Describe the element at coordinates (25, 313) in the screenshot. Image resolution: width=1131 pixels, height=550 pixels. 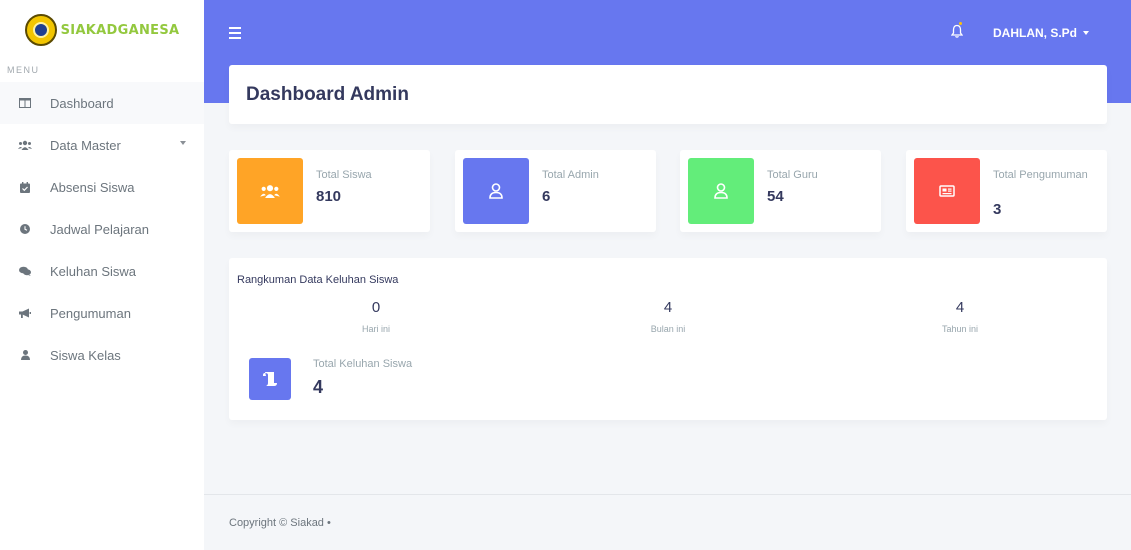
I see `bullhorn-icon` at that location.